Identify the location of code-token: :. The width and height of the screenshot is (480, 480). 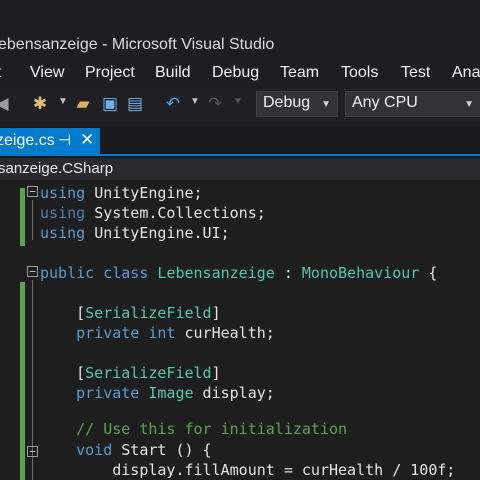
(288, 273).